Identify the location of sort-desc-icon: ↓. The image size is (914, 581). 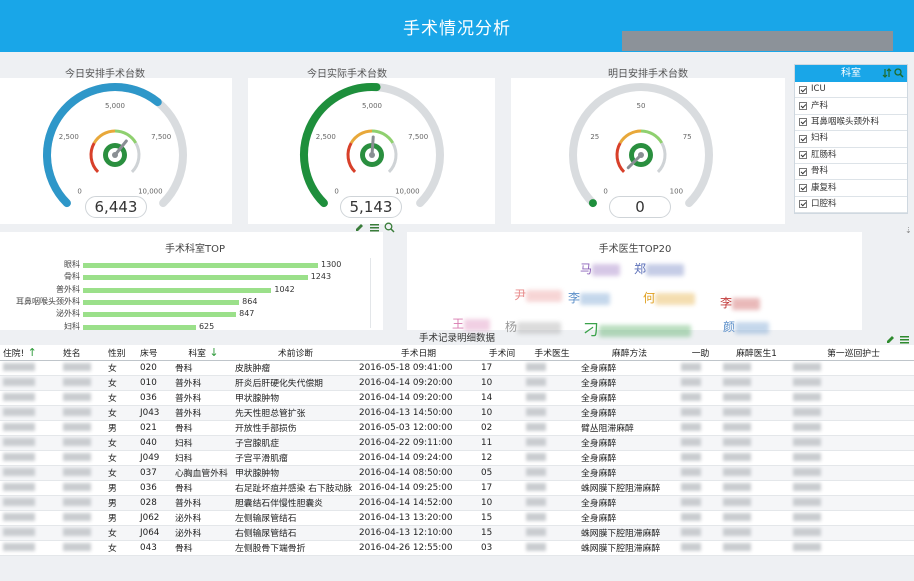
(212, 352).